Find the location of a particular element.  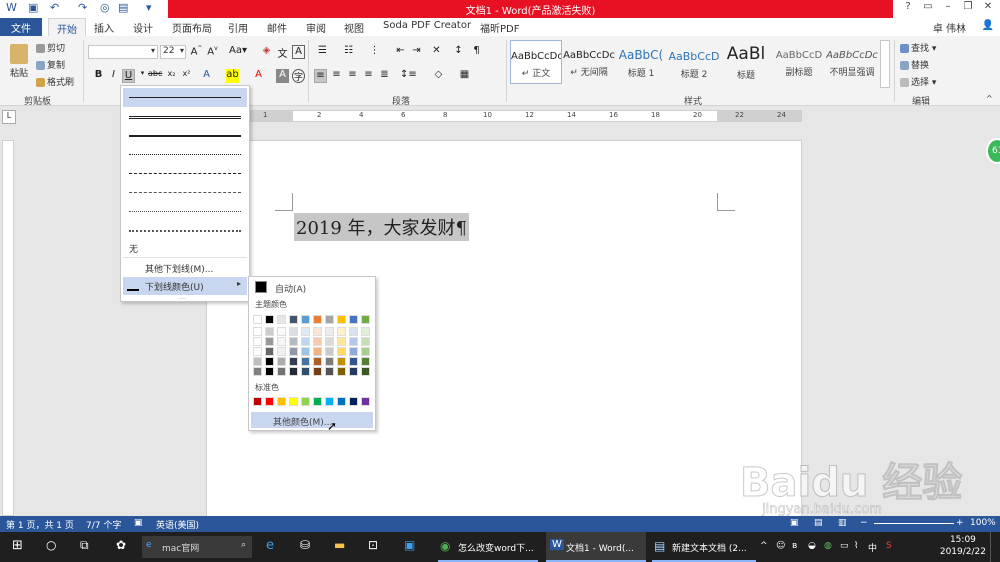

app-icon: ✿ is located at coordinates (121, 547).